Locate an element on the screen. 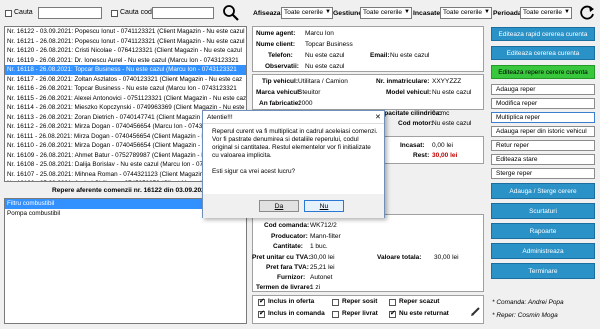  footer-reper: * Reper: Cosmin Moga is located at coordinates (525, 315).